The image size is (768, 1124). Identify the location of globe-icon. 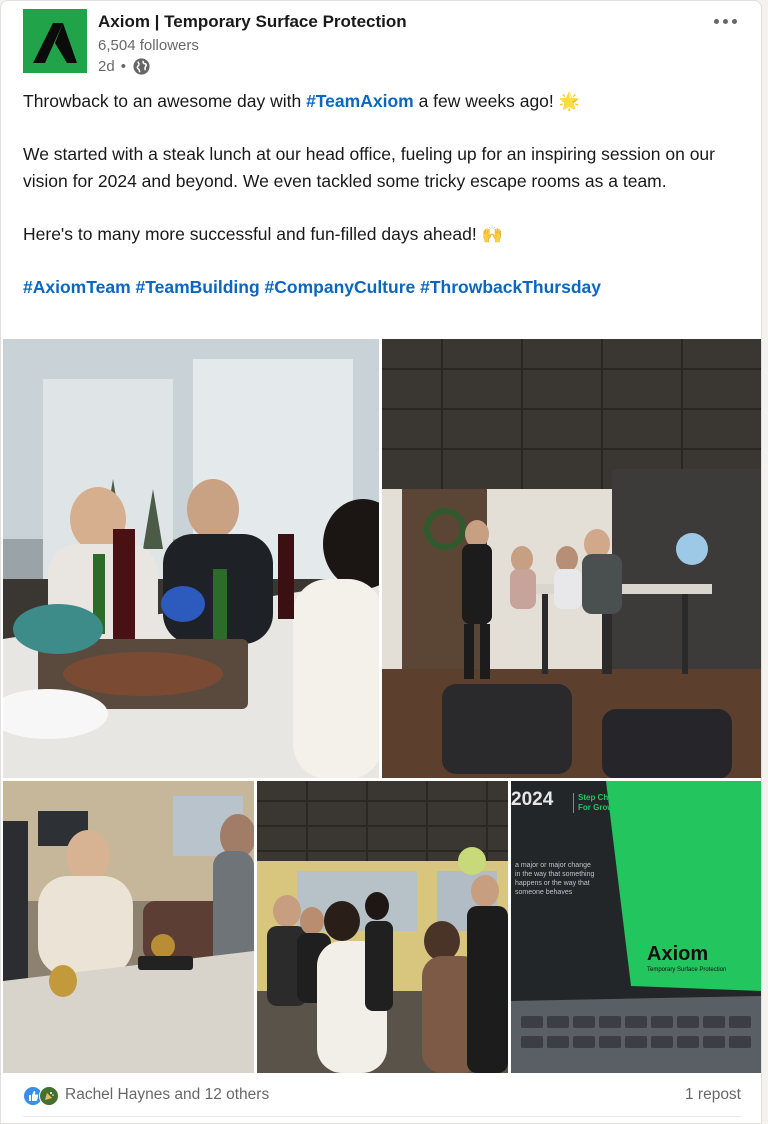
(141, 66).